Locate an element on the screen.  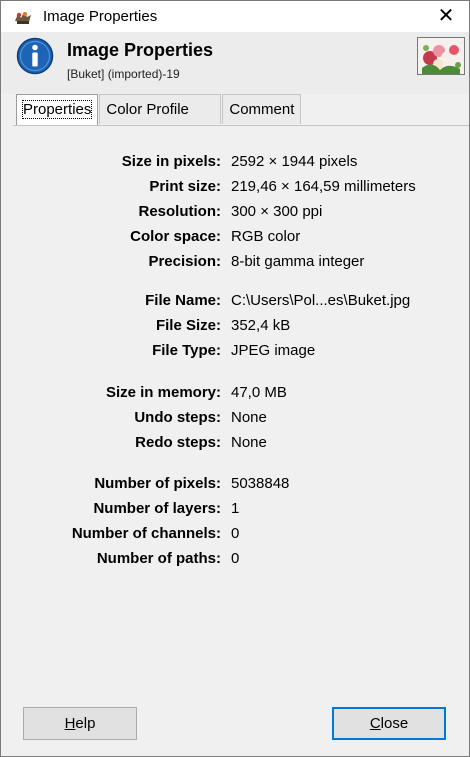
tab-properties-label: Properties is located at coordinates (57, 109).